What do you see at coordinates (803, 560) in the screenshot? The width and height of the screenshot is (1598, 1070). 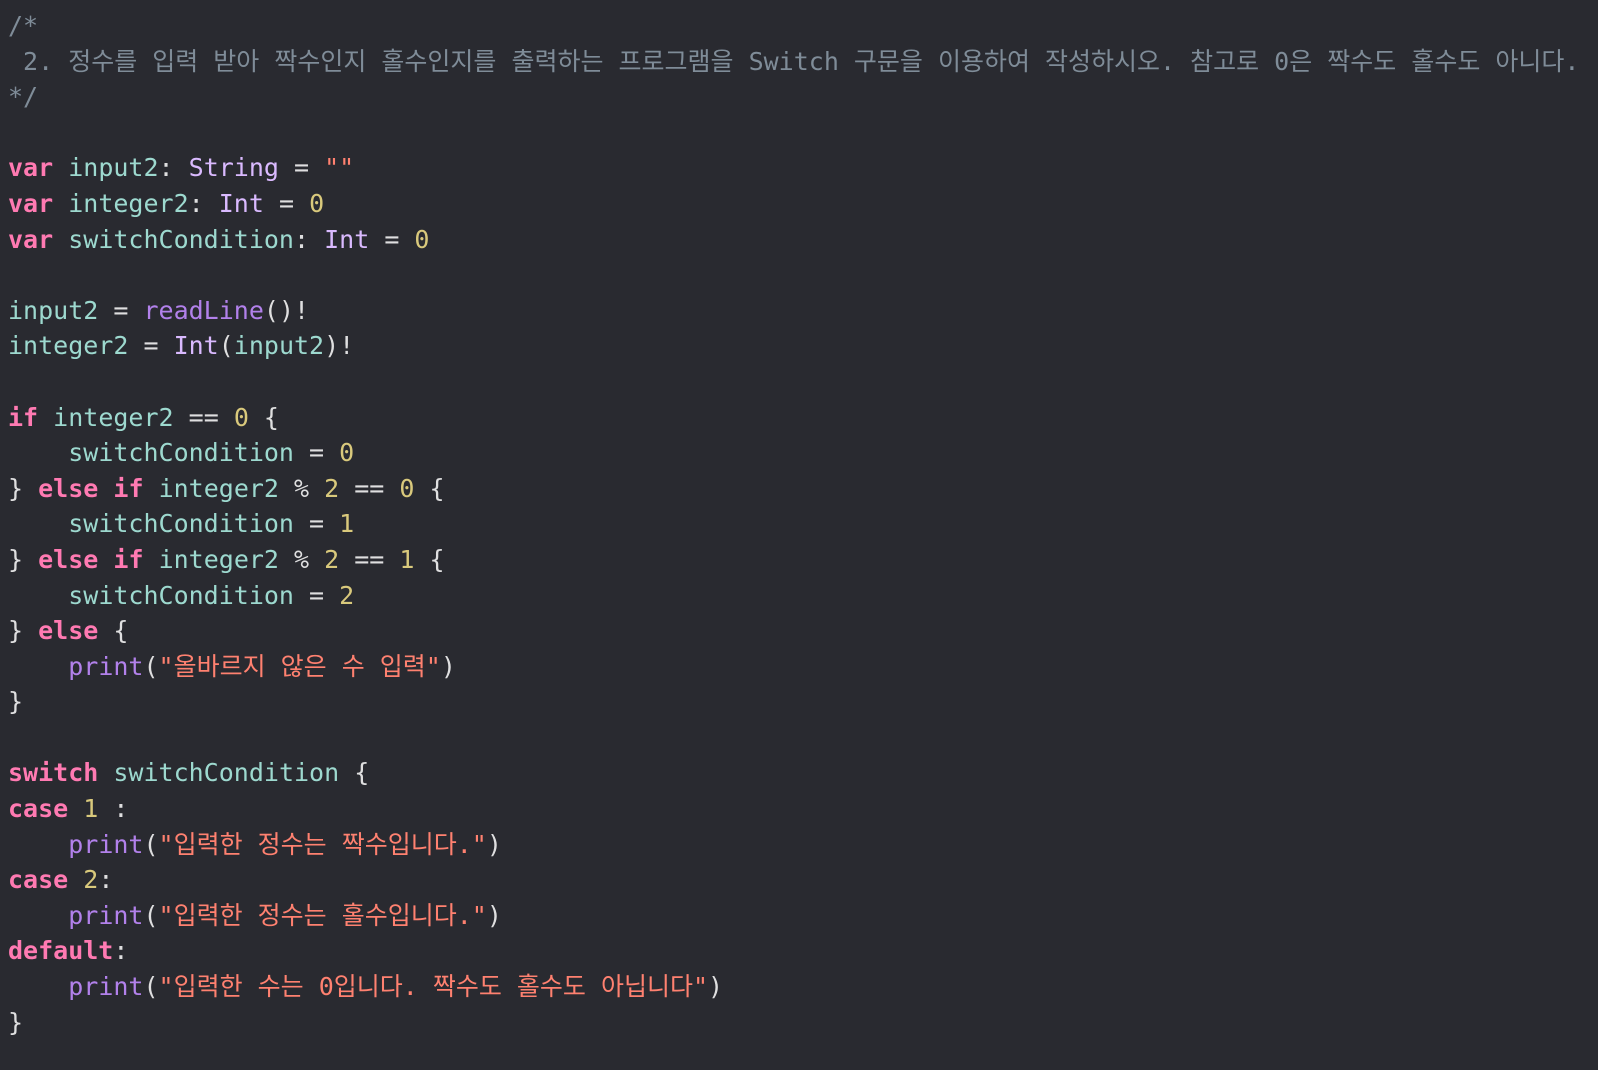 I see `code-line: } else if integer2 % 2 == 1 {` at bounding box center [803, 560].